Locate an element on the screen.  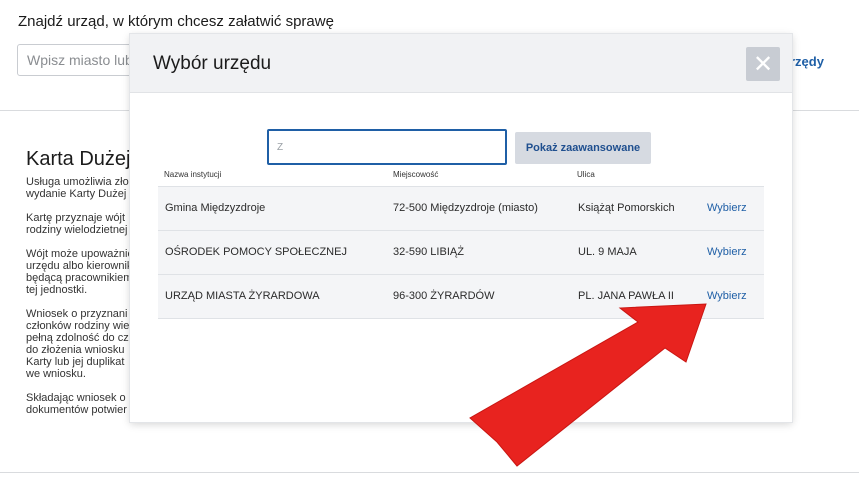
close-button: ✕ is located at coordinates (763, 64).